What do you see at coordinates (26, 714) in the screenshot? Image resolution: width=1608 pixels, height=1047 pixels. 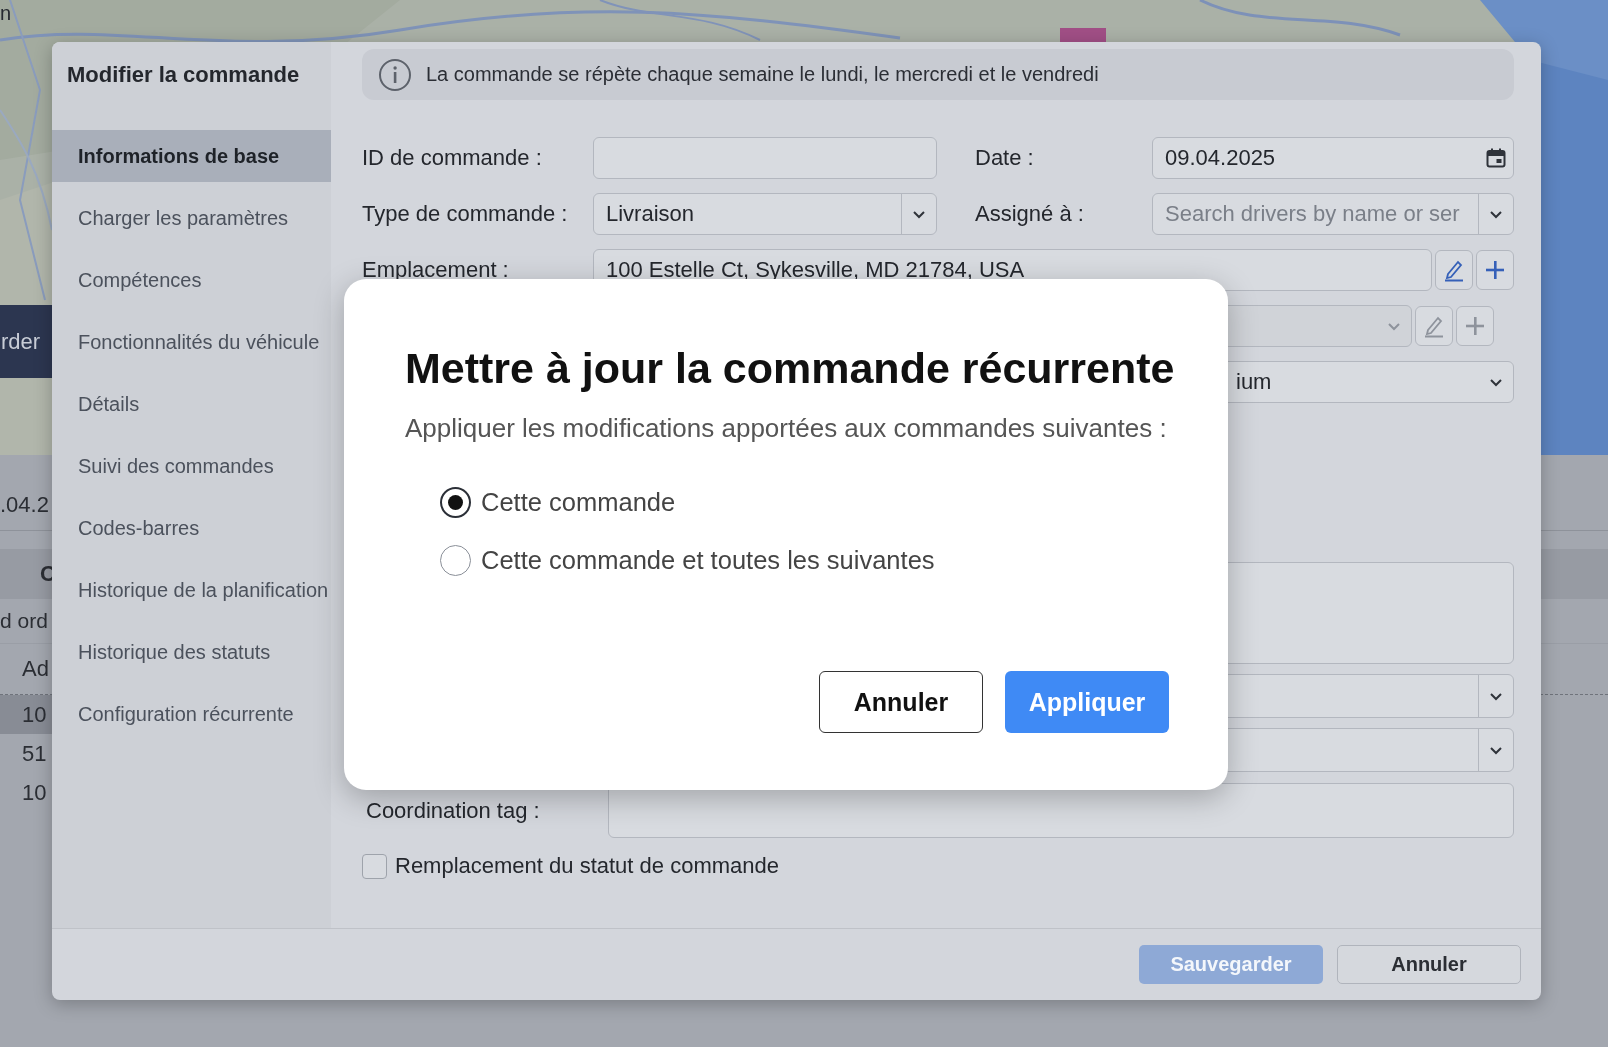 I see `table-row: 10` at bounding box center [26, 714].